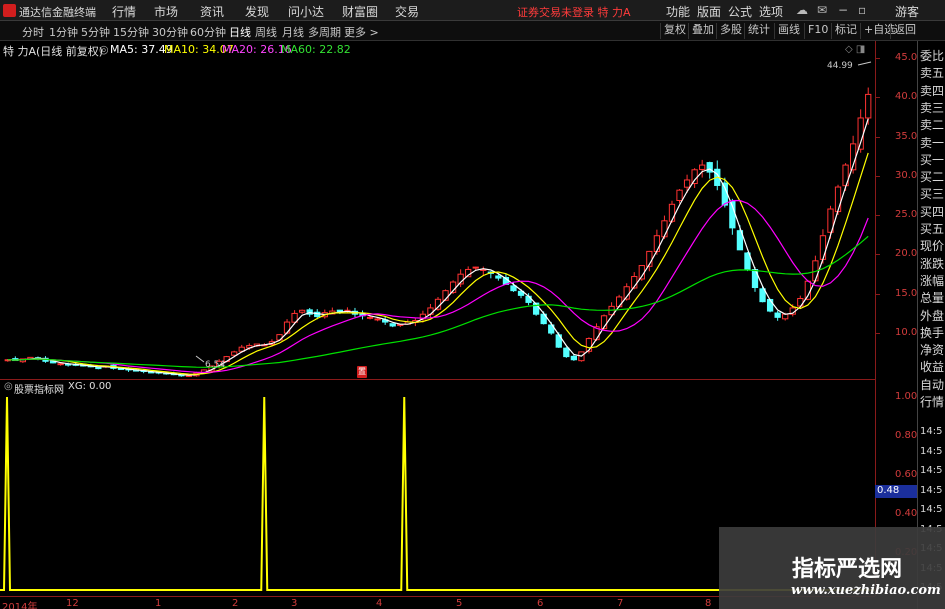 Image resolution: width=945 pixels, height=609 pixels. What do you see at coordinates (932, 124) in the screenshot?
I see `side-panel-item: 卖二` at bounding box center [932, 124].